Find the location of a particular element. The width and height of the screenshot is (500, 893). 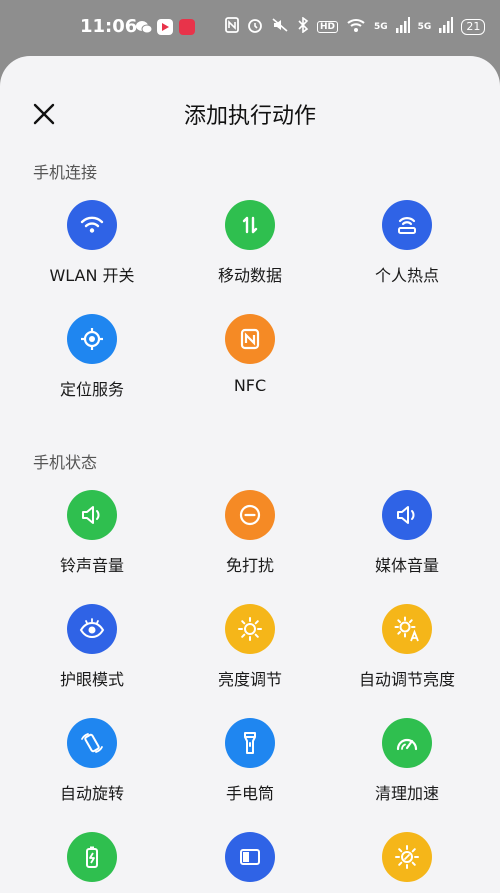

auto-brightness-icon is located at coordinates (407, 629).